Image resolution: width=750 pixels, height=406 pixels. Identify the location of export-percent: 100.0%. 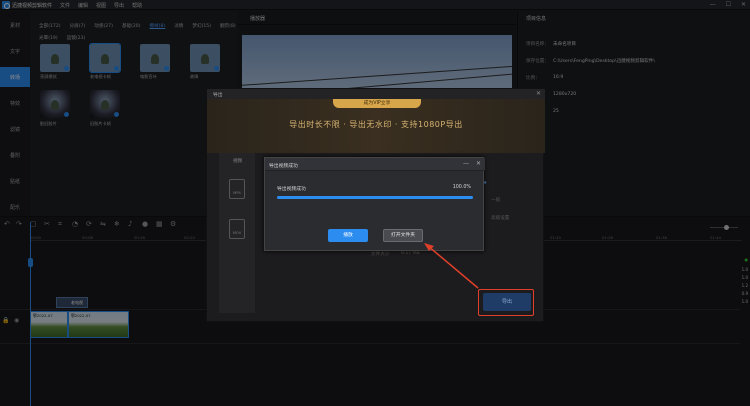
(461, 187).